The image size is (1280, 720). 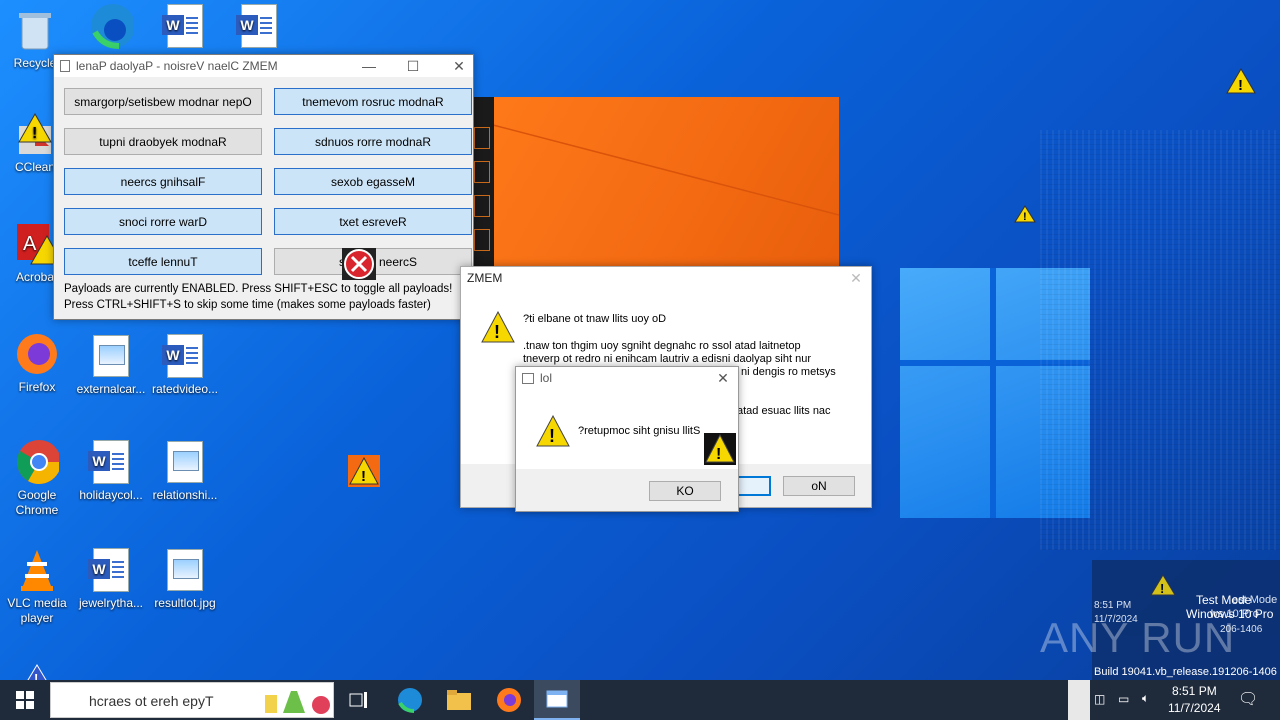 I want to click on pixel-noise-area, so click(x=1160, y=340).